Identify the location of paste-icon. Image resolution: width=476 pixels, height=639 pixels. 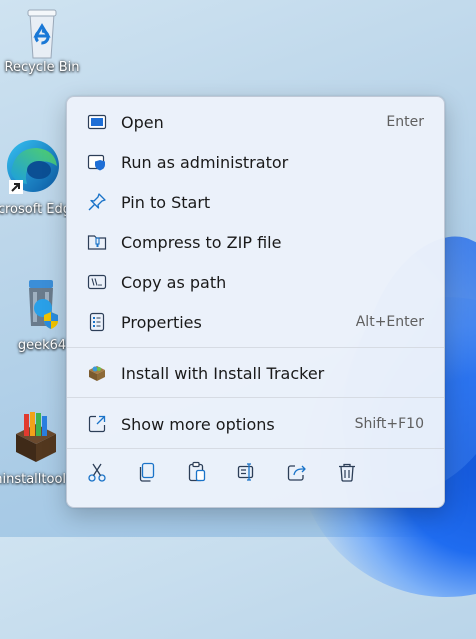
(197, 474).